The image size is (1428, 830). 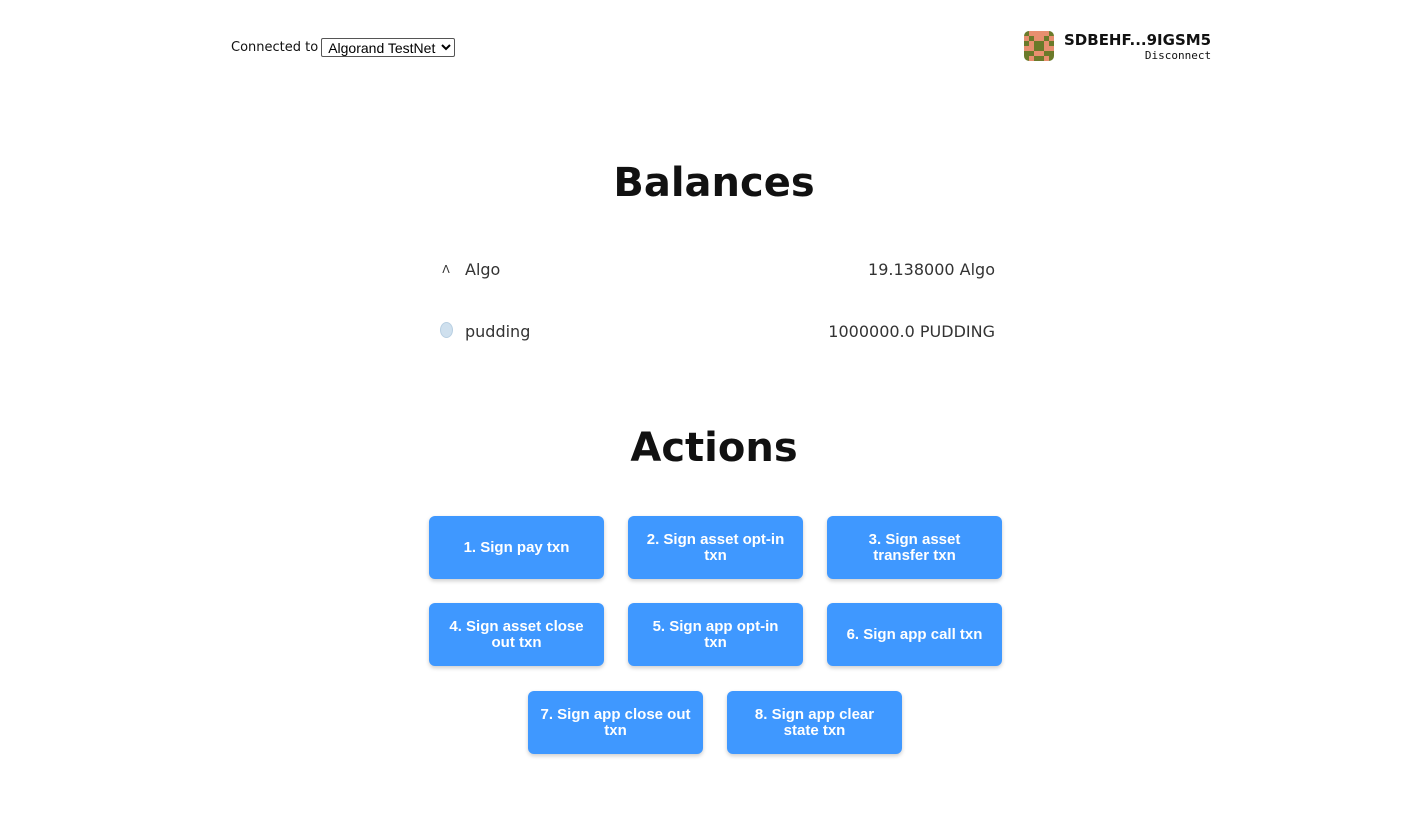 I want to click on account-info: SDBEHF...9IGSM5 Disconnect, so click(x=1117, y=46).